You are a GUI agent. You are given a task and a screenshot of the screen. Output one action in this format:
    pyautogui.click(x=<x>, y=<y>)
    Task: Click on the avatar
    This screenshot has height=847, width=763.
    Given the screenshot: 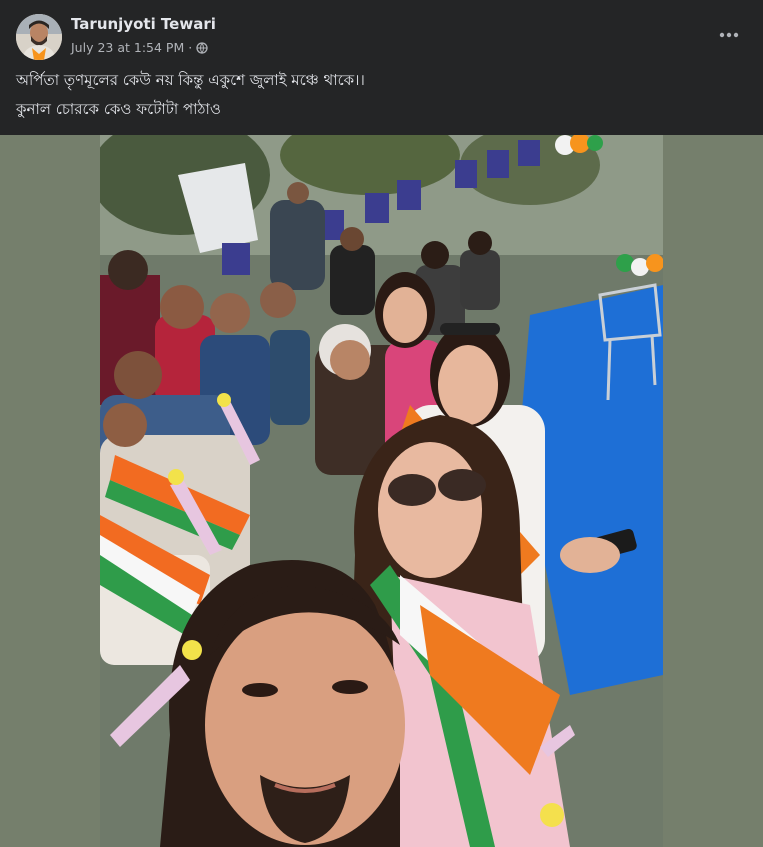 What is the action you would take?
    pyautogui.click(x=39, y=37)
    